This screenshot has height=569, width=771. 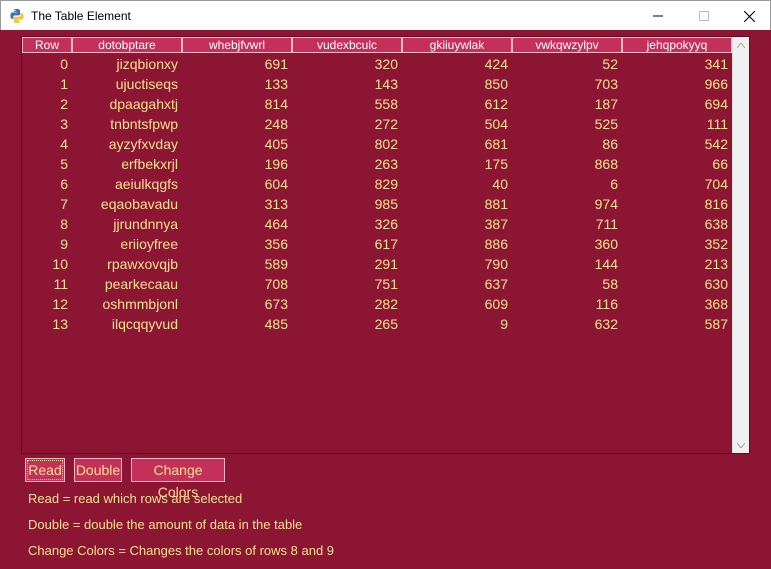 What do you see at coordinates (144, 124) in the screenshot?
I see `table-cell: tnbntsfpwp` at bounding box center [144, 124].